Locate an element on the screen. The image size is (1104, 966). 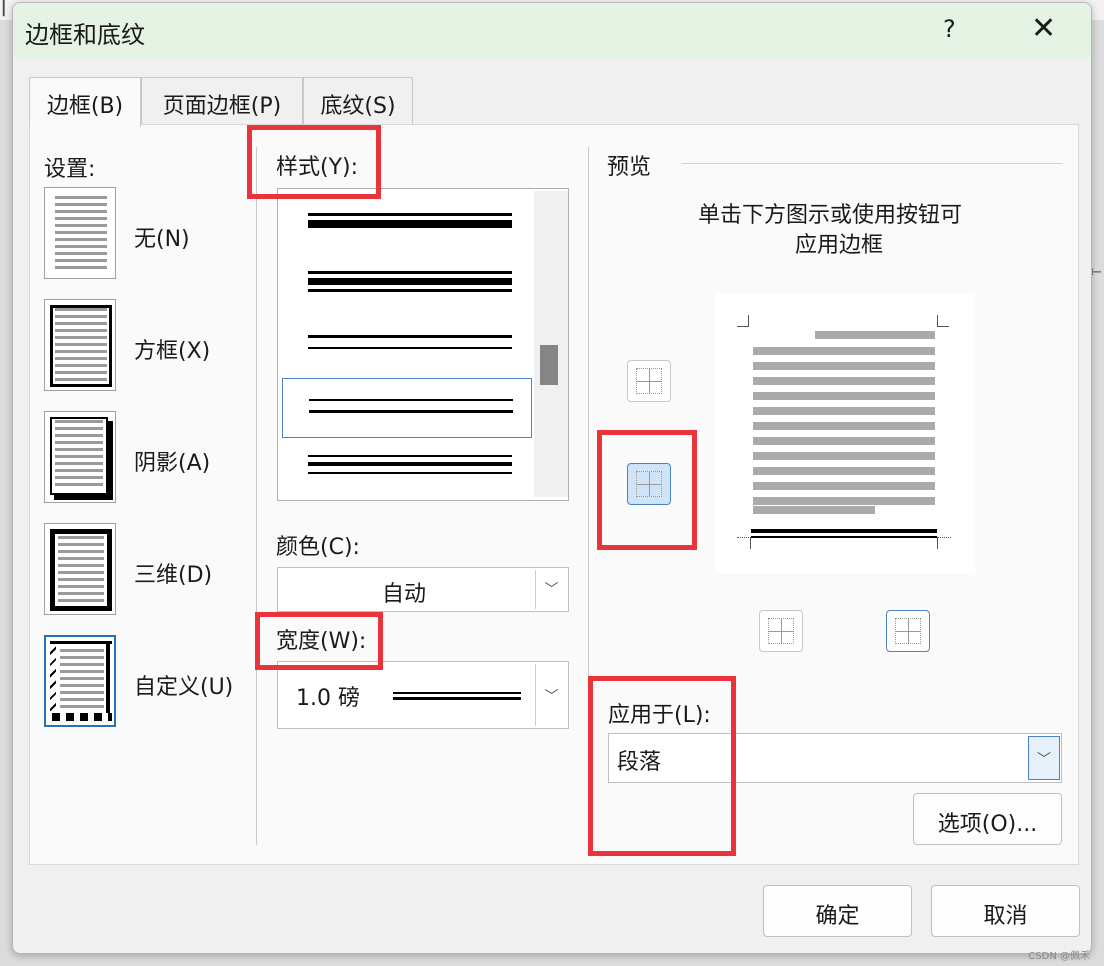
box-setting-icon is located at coordinates (80, 345).